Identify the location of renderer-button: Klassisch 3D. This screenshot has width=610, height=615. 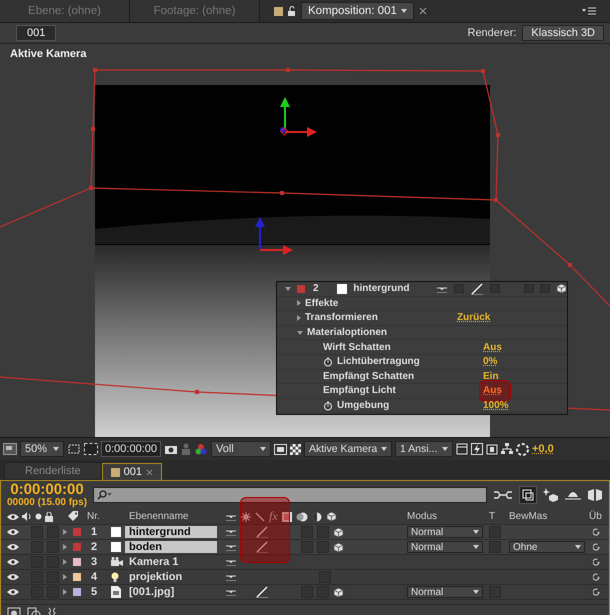
(563, 33).